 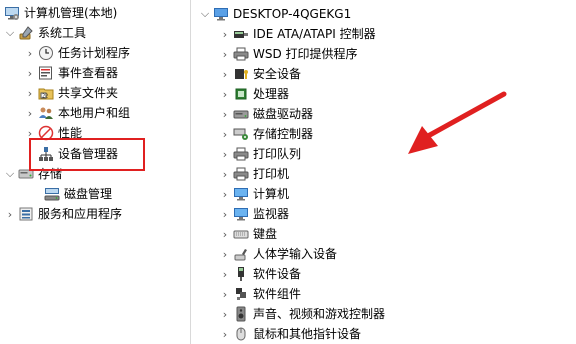 What do you see at coordinates (241, 294) in the screenshot?
I see `software-component-icon` at bounding box center [241, 294].